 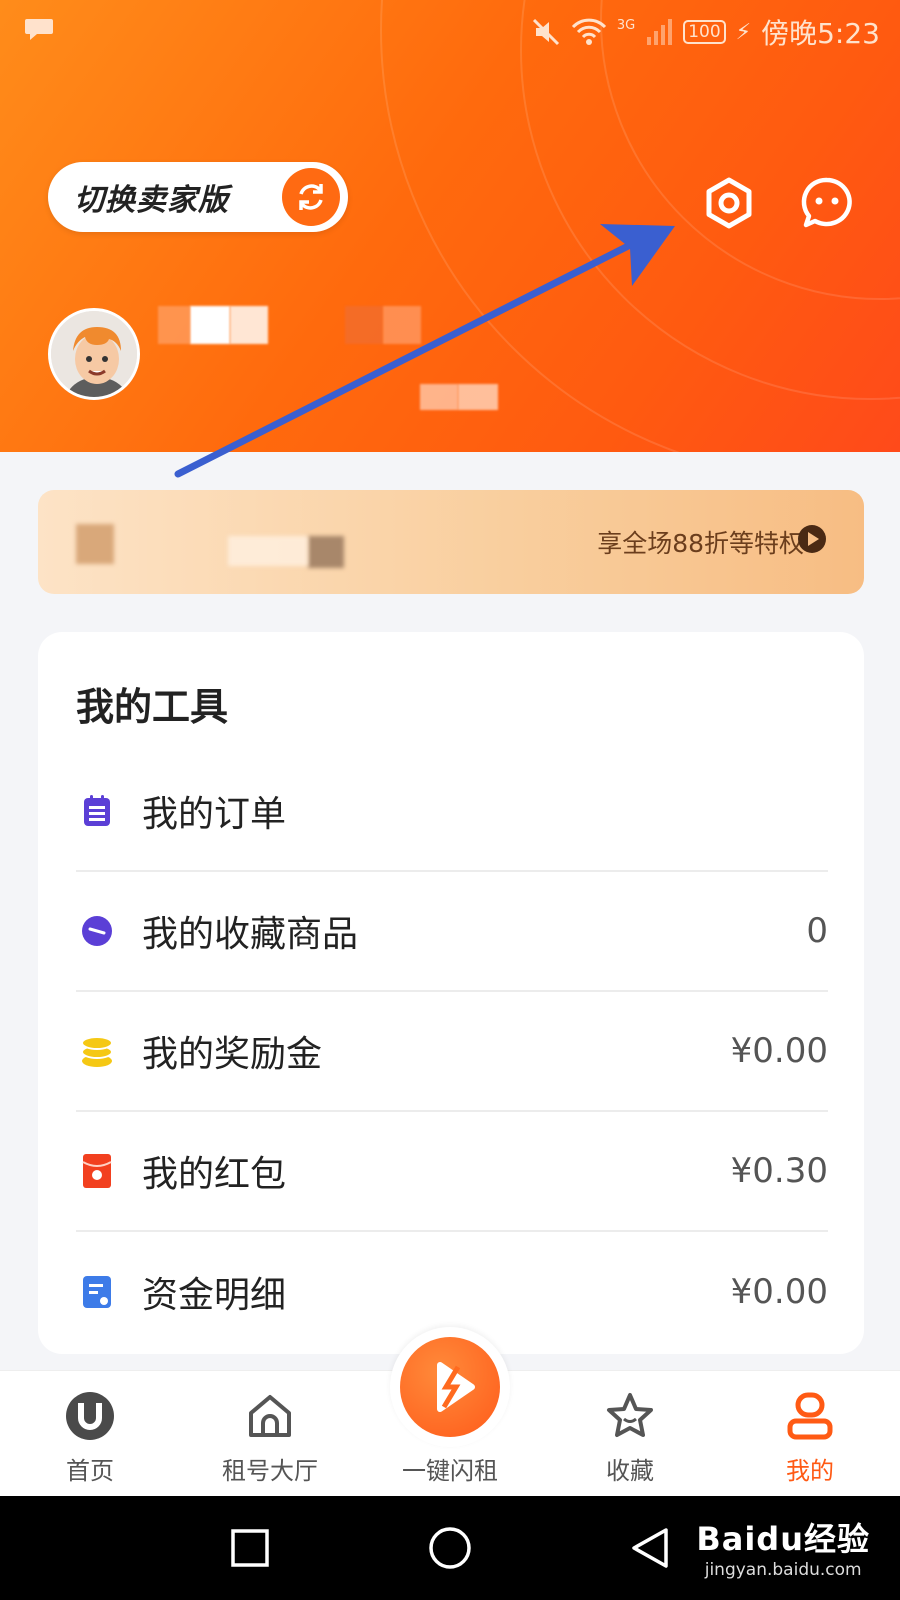 I want to click on tab-label: 我的, so click(x=810, y=1471).